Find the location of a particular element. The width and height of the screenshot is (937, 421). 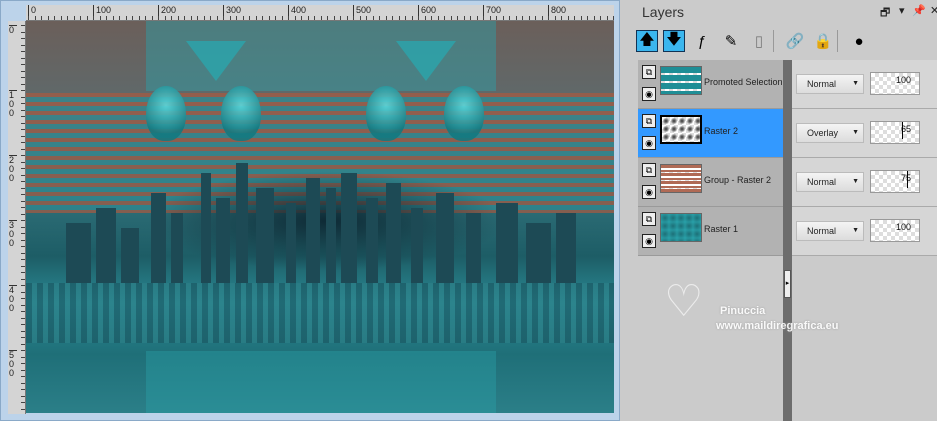

layer-row: ⧉ ◉ Raster 2 is located at coordinates (710, 133).